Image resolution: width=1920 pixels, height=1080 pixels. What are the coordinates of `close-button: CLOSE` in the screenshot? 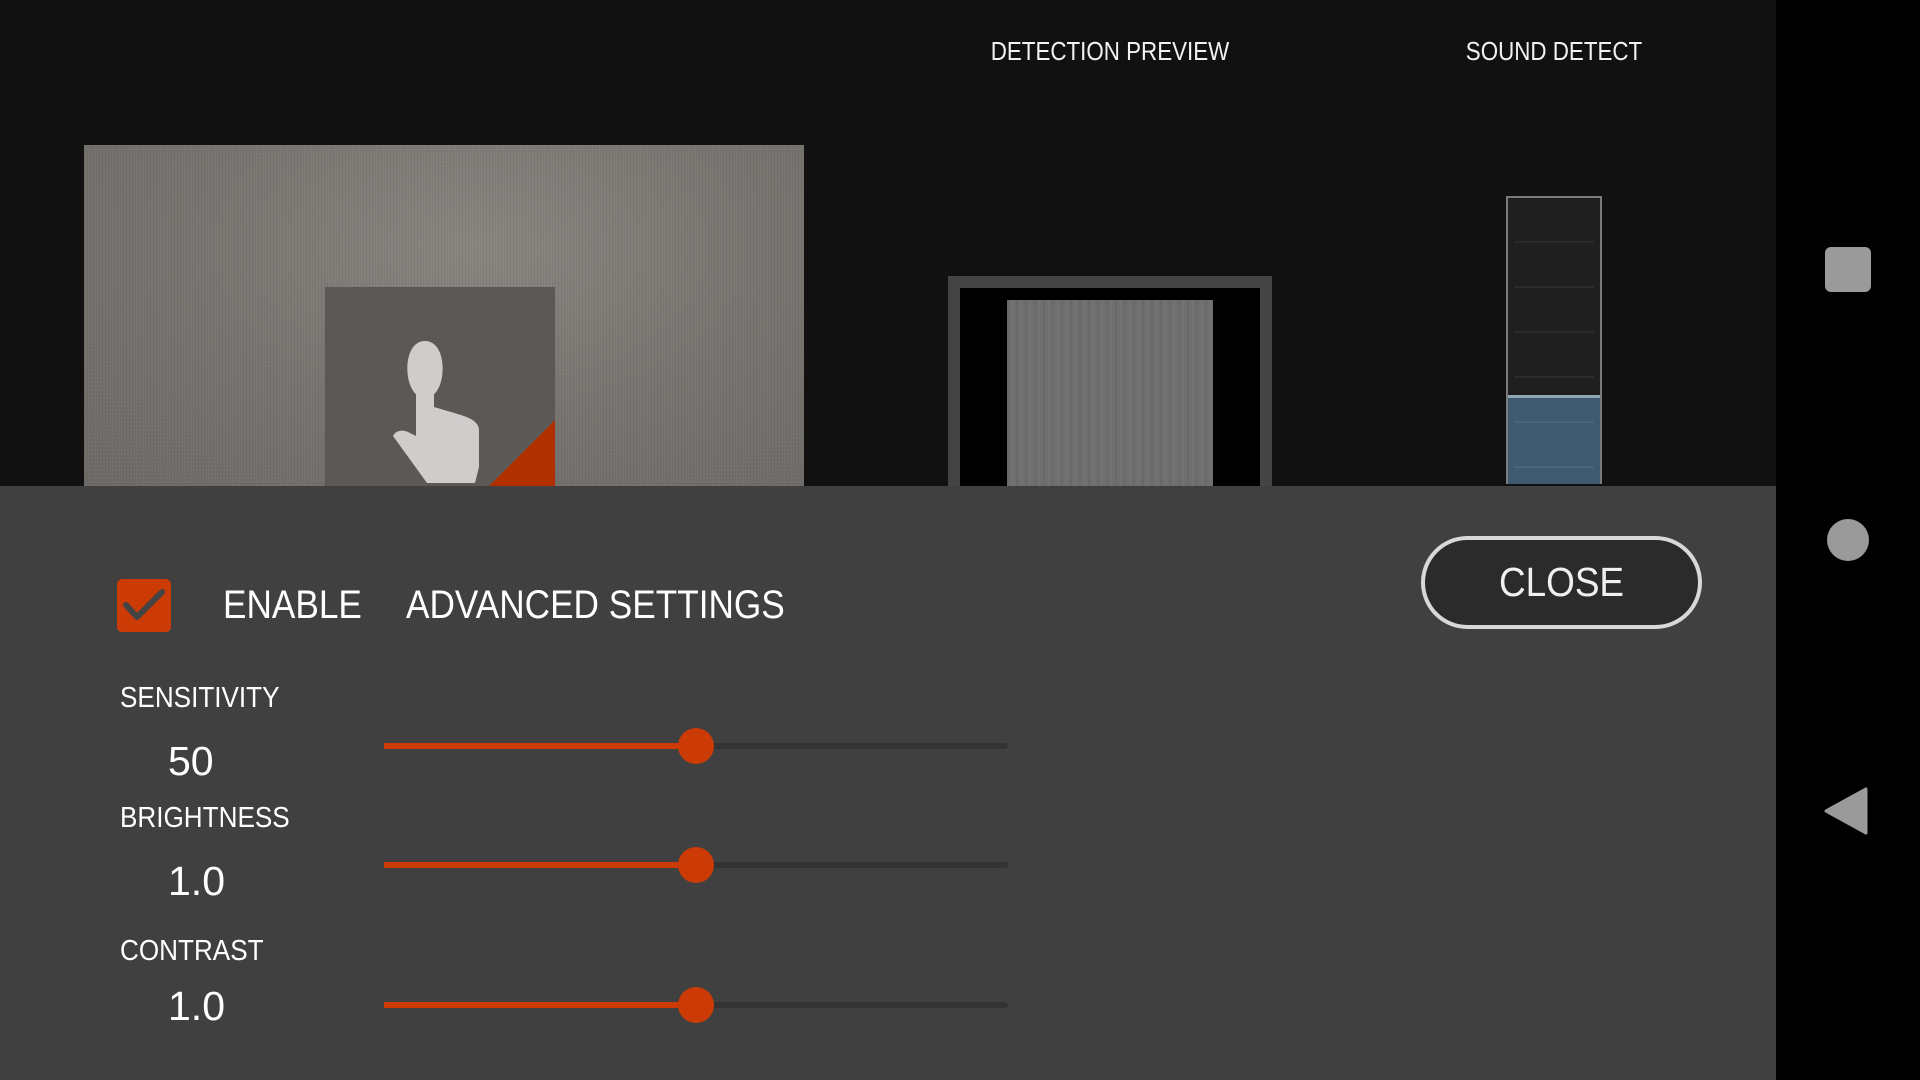 It's located at (1561, 582).